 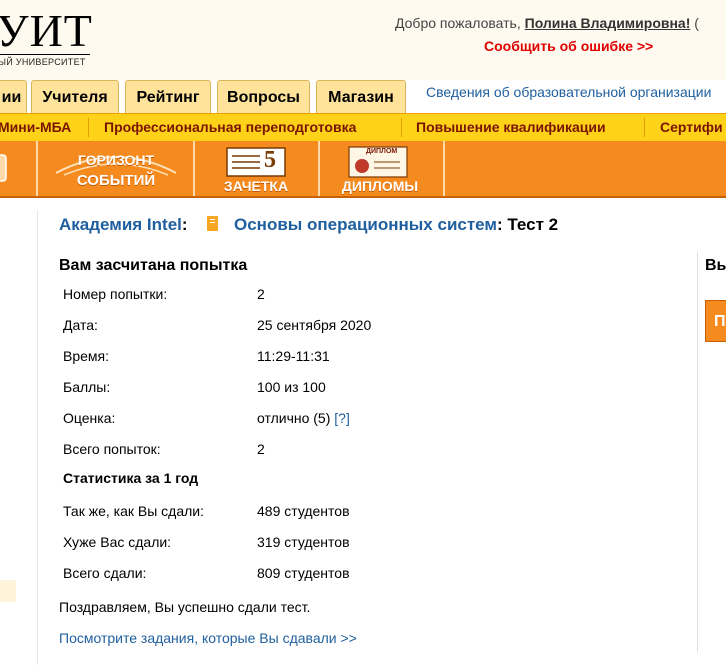 I want to click on left-gutter-line, so click(x=37, y=437).